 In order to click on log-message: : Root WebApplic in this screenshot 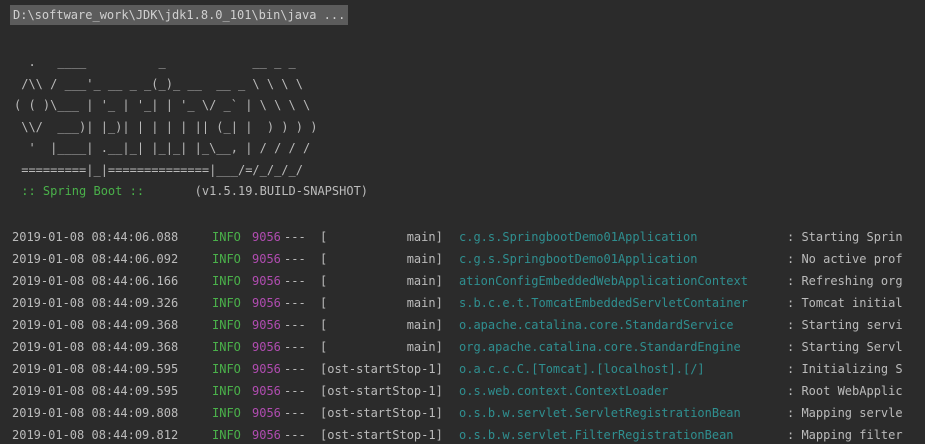, I will do `click(845, 391)`.